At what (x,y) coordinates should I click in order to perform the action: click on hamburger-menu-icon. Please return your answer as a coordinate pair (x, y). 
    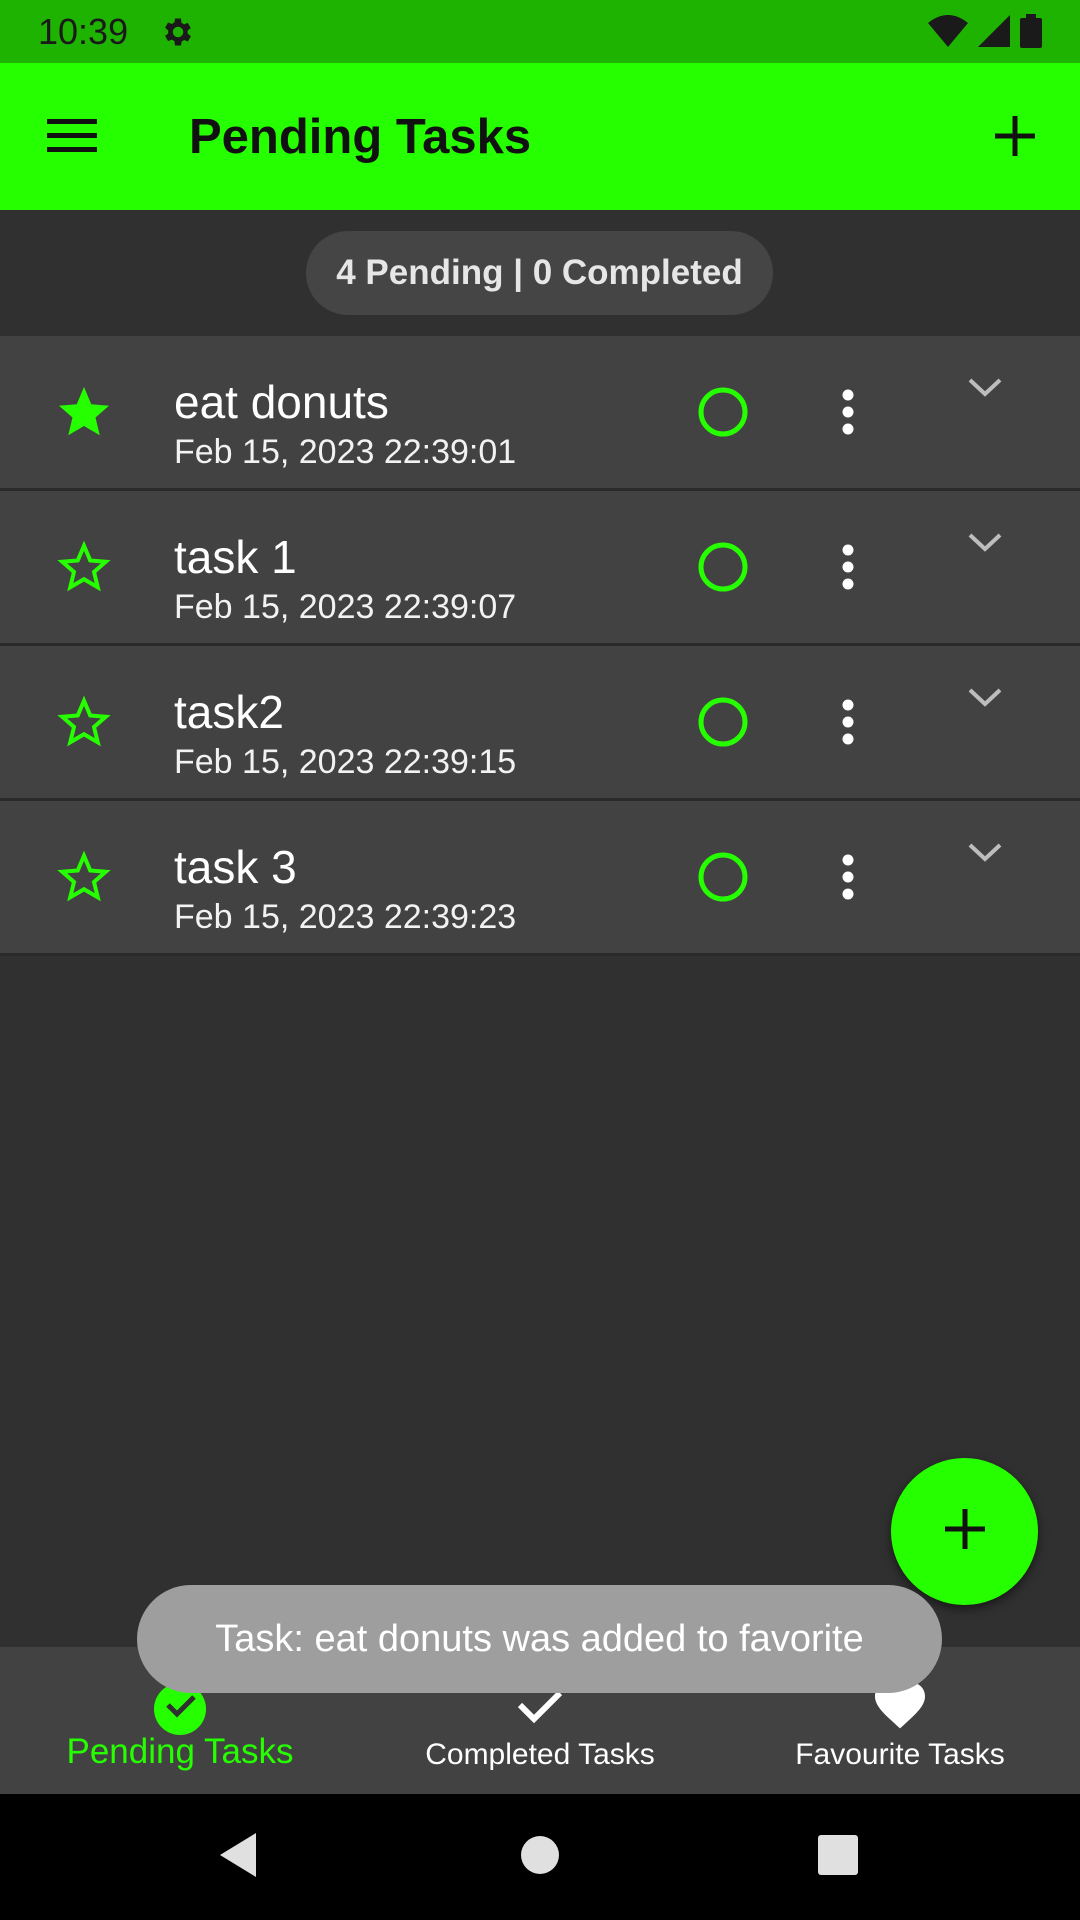
    Looking at the image, I should click on (72, 138).